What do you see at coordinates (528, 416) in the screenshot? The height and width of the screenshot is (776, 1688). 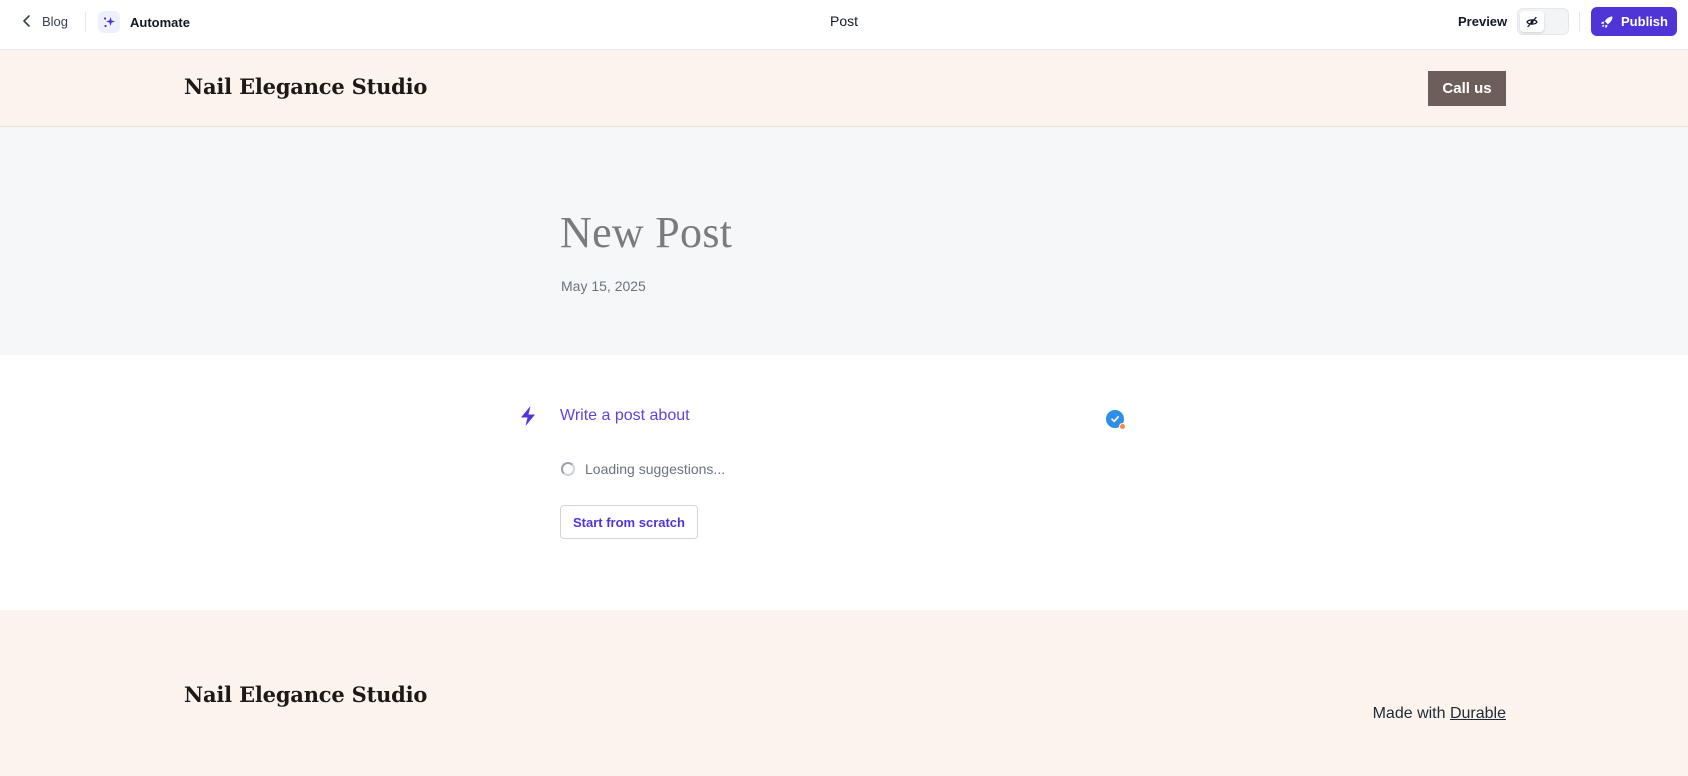 I see `lightning-bolt-icon` at bounding box center [528, 416].